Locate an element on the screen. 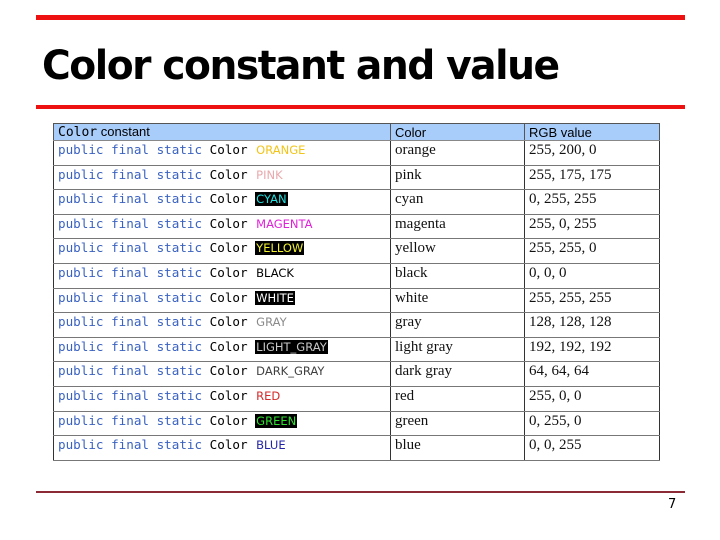 Image resolution: width=720 pixels, height=540 pixels. constant-name: DARK_GRAY is located at coordinates (290, 371).